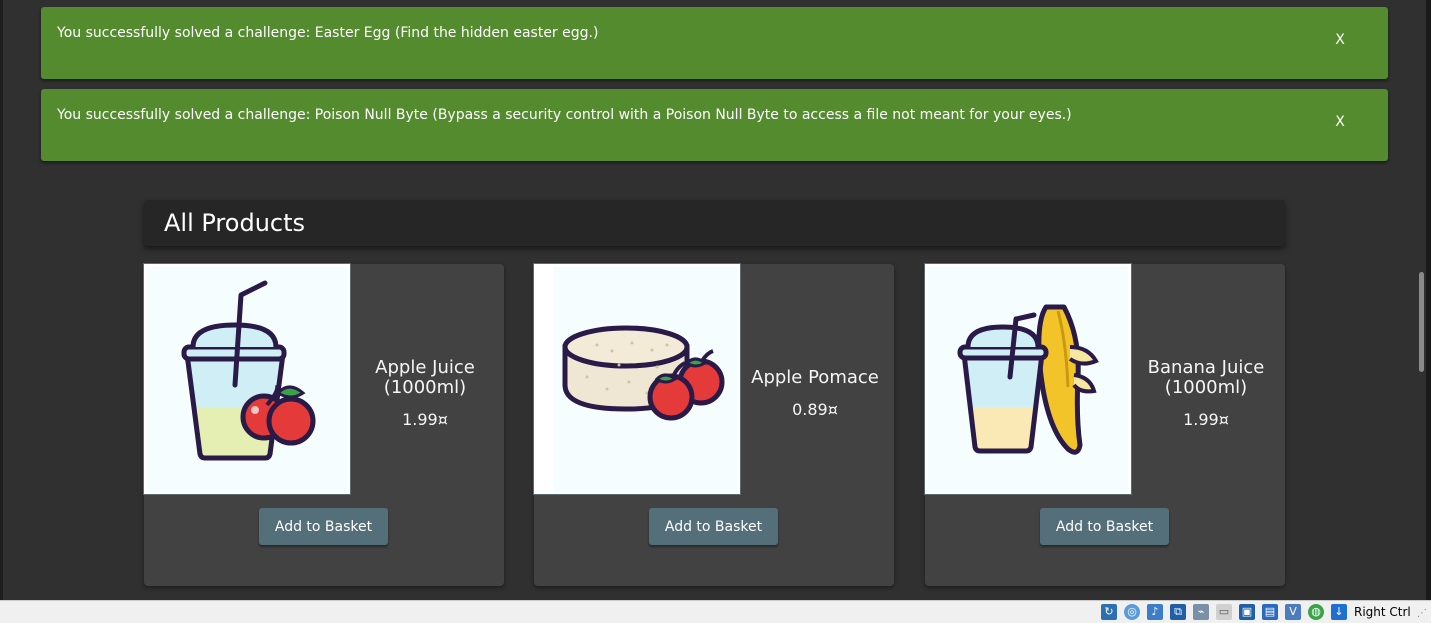  What do you see at coordinates (1421, 322) in the screenshot?
I see `scrollbar-thumb` at bounding box center [1421, 322].